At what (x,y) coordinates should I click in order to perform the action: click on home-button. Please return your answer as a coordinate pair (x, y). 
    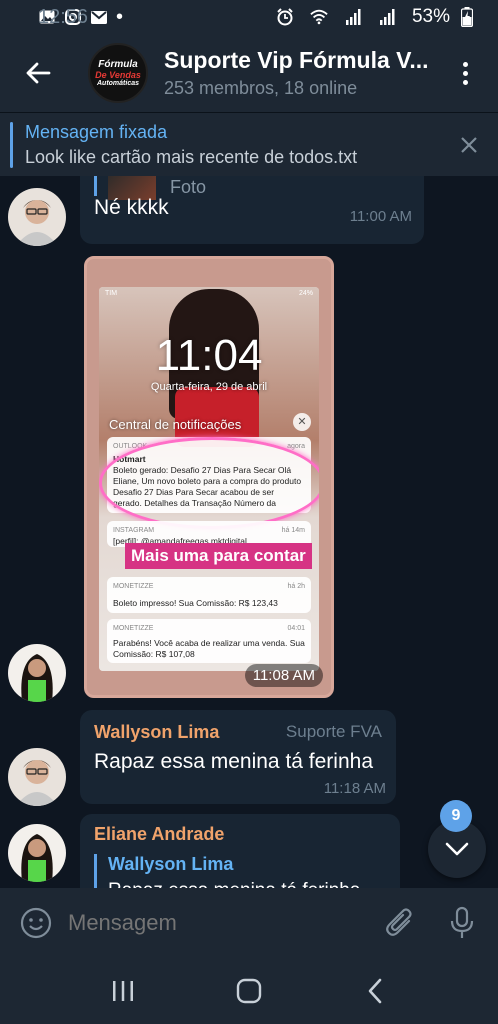
    Looking at the image, I should click on (249, 991).